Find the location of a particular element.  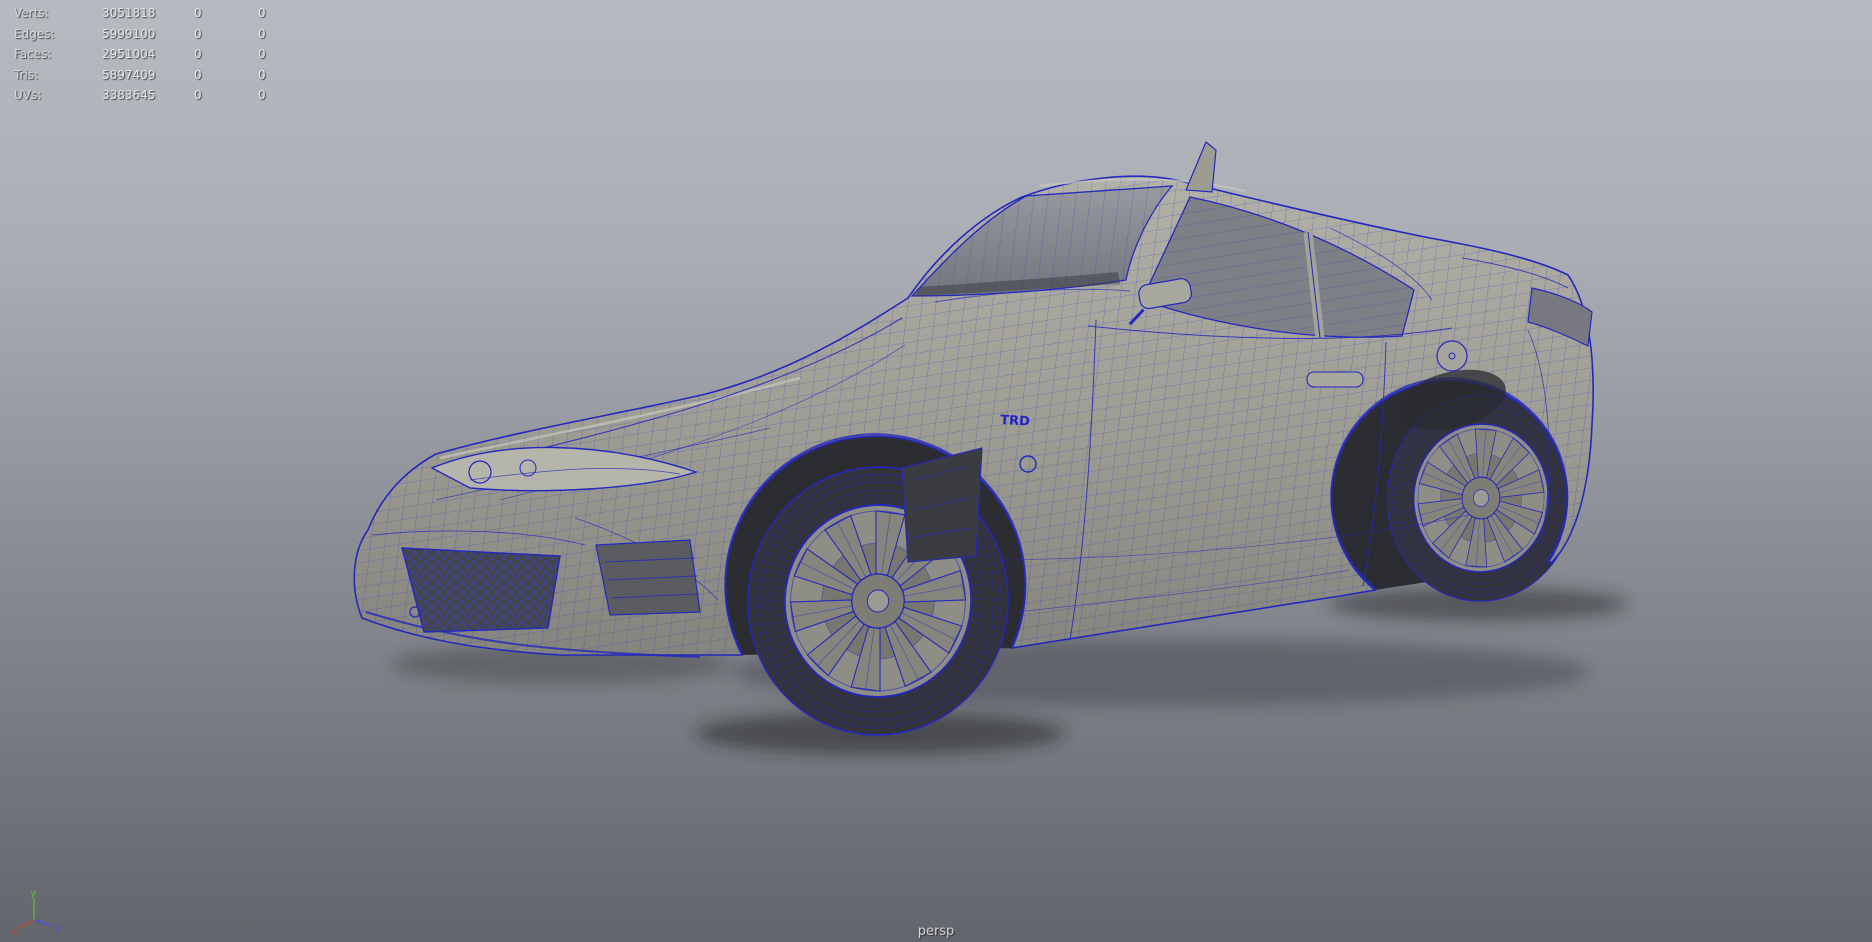

hud-row-verts: Verts: 3051818 0 0 is located at coordinates (166, 13).